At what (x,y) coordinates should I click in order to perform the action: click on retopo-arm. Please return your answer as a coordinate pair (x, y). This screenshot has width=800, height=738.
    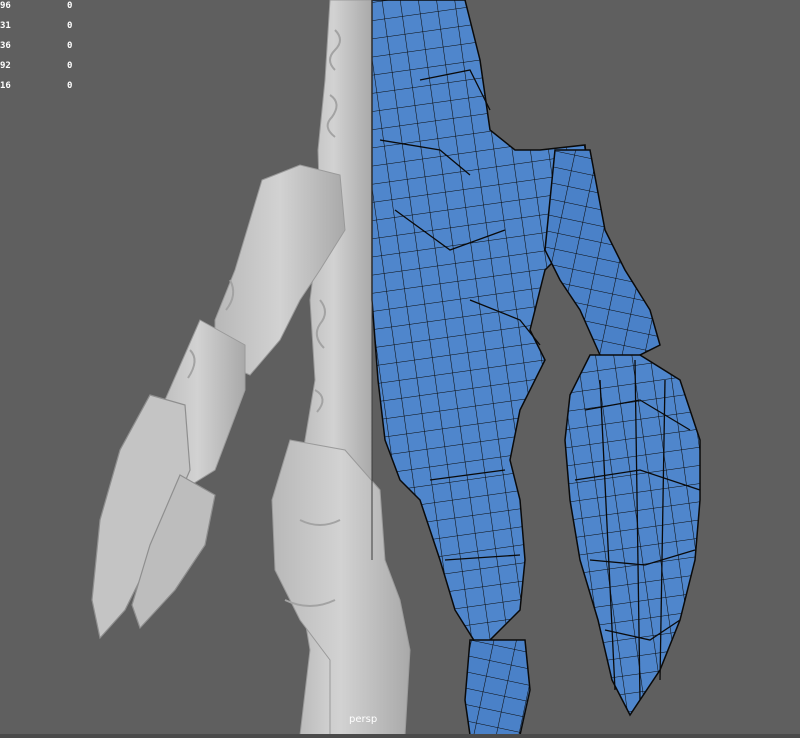
    Looking at the image, I should click on (602, 255).